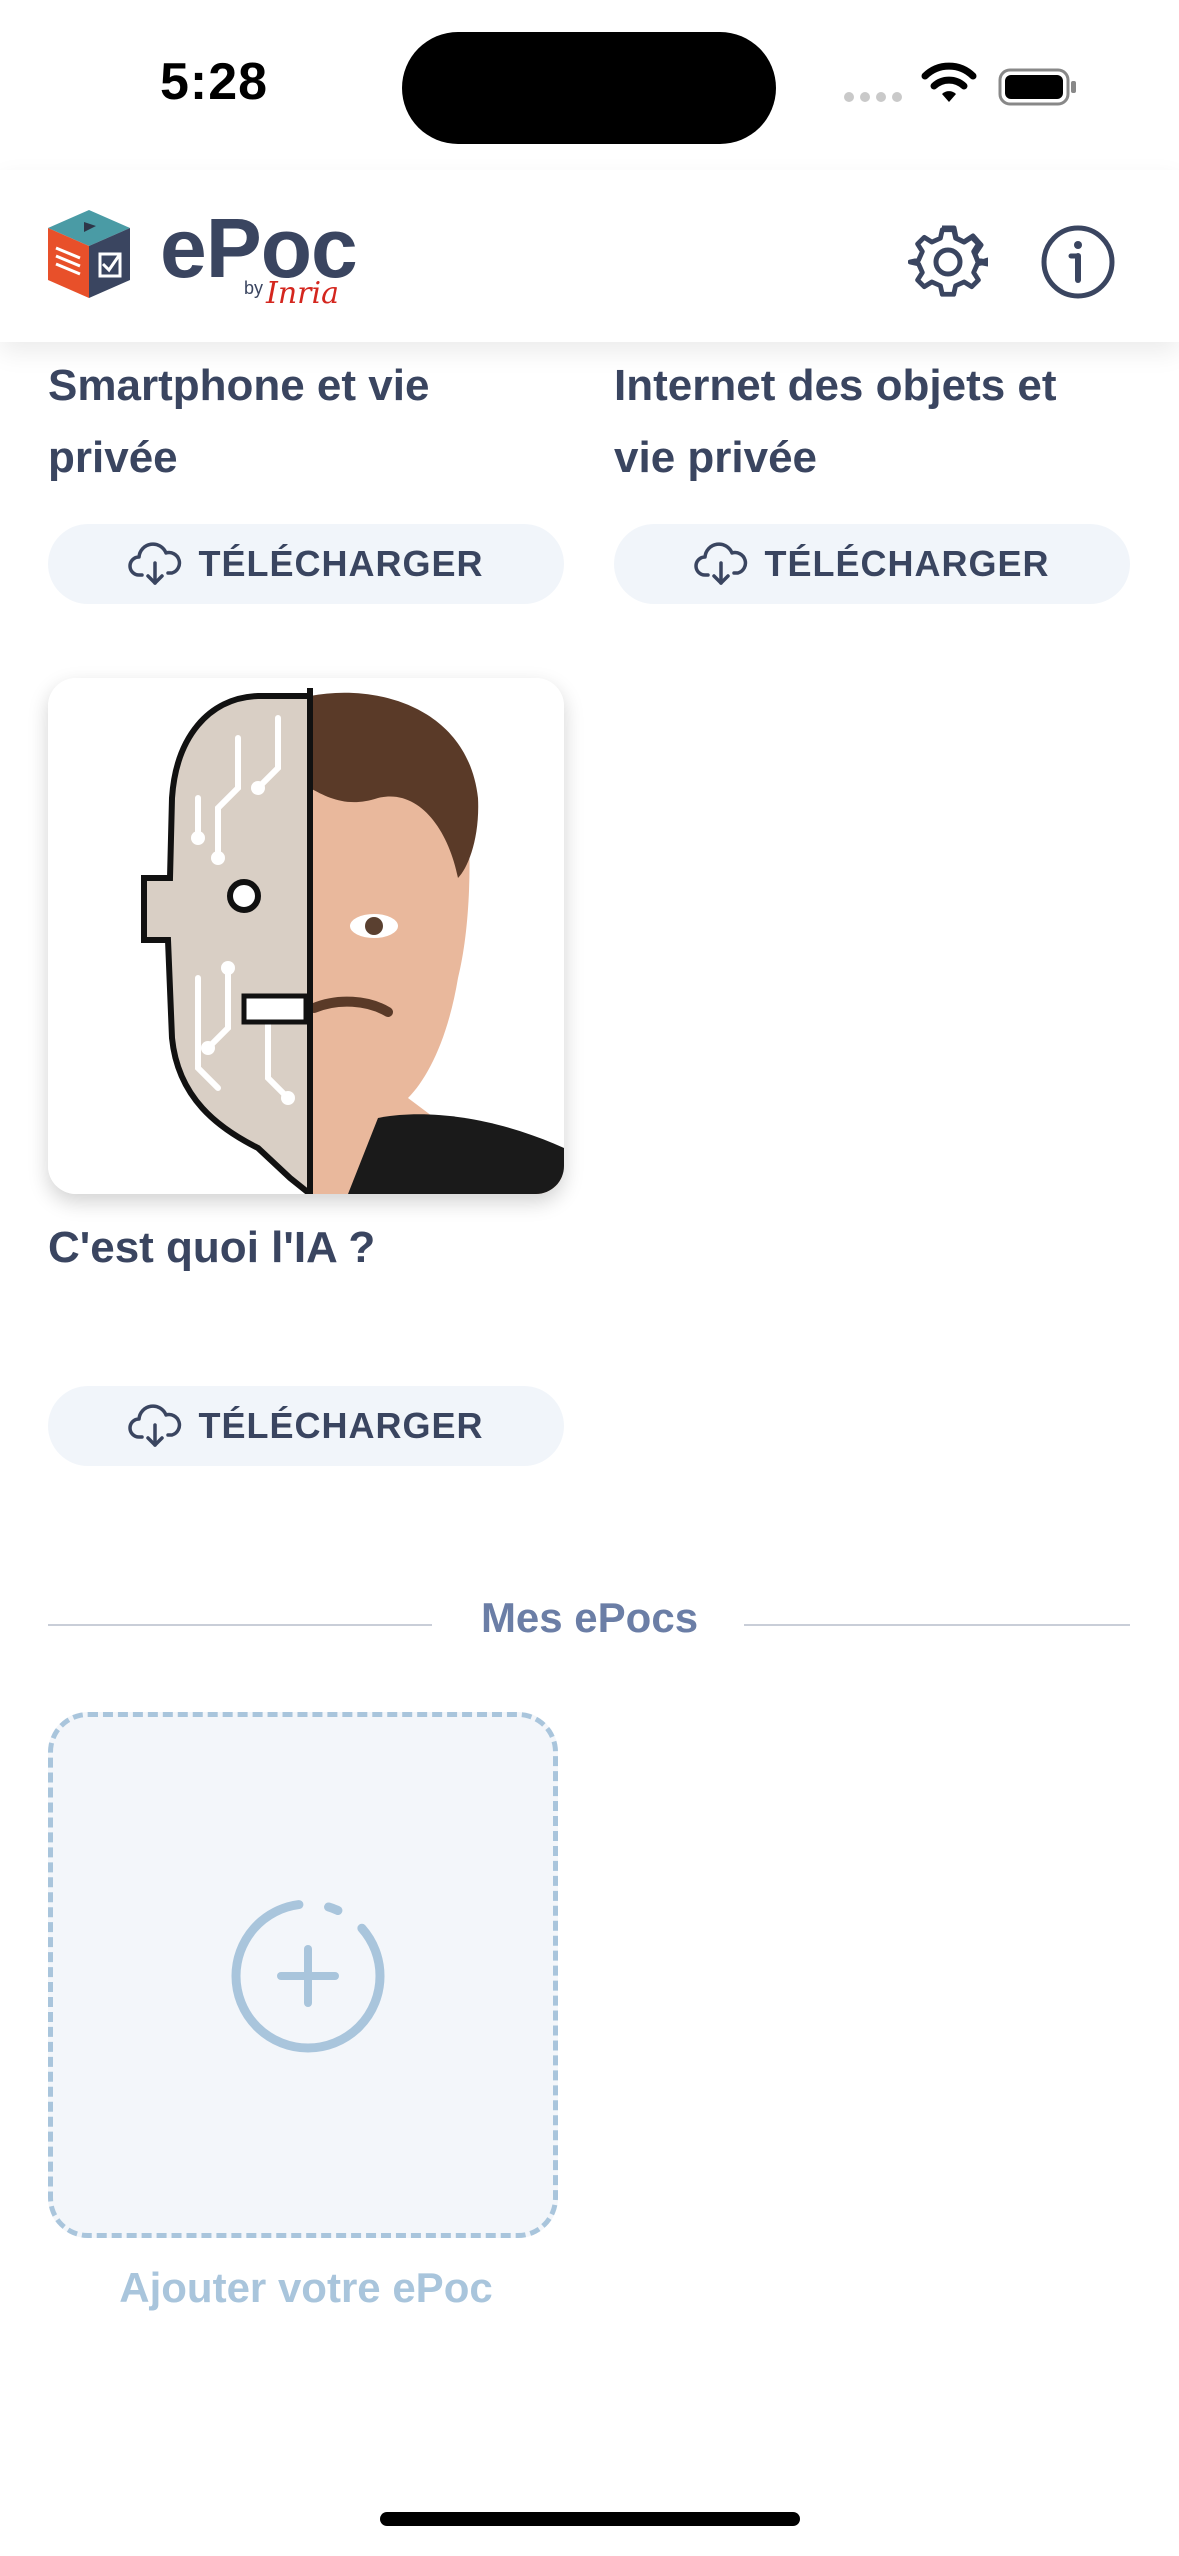  Describe the element at coordinates (214, 82) in the screenshot. I see `status-time: 5:28` at that location.